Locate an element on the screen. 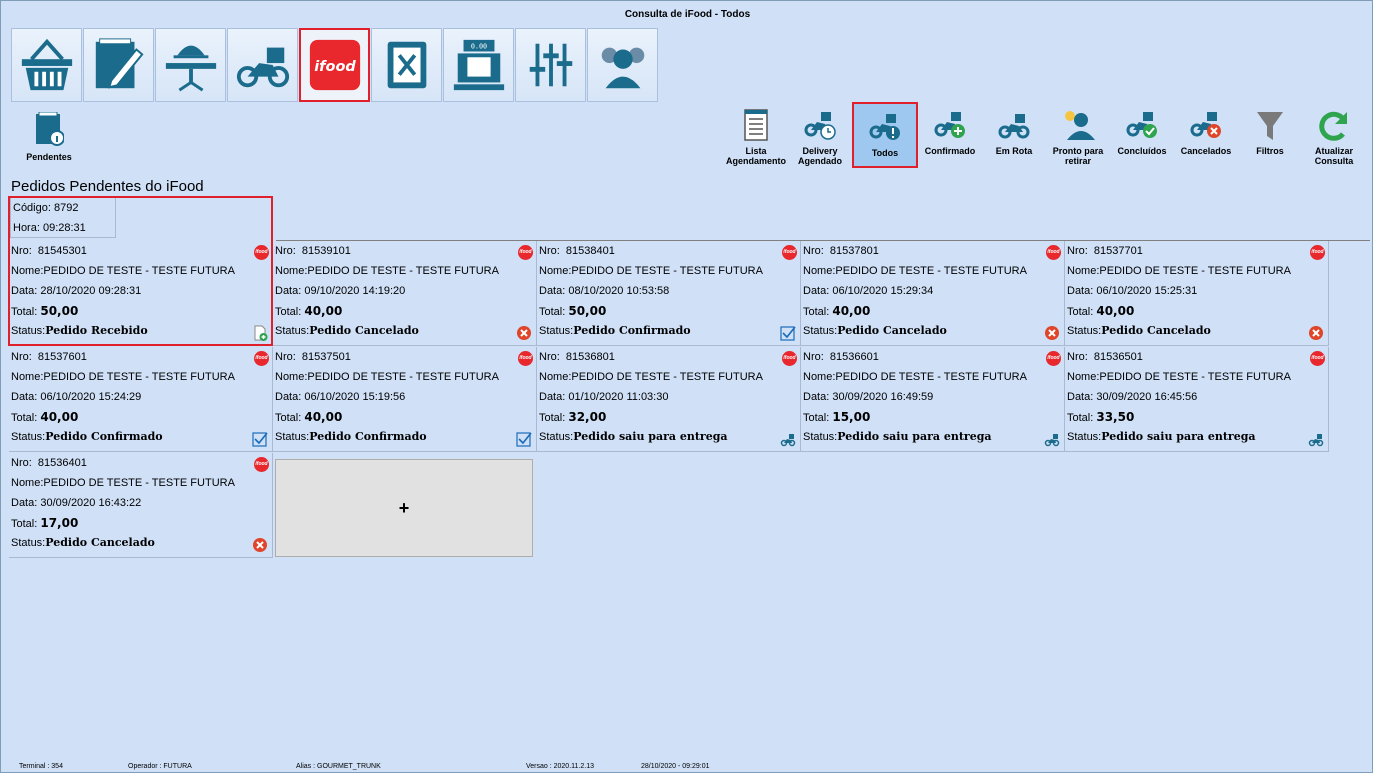 Image resolution: width=1373 pixels, height=773 pixels. order-total-row: Total: 33,50 is located at coordinates (1101, 417).